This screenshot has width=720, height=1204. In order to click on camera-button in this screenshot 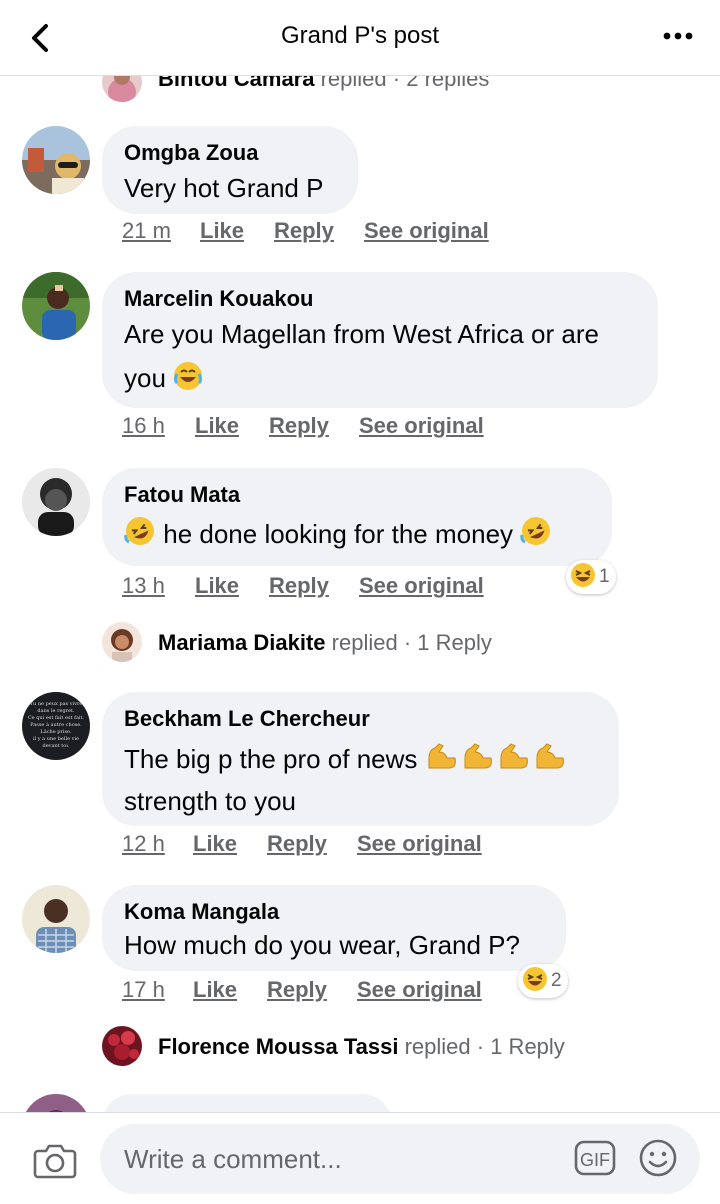, I will do `click(55, 1160)`.